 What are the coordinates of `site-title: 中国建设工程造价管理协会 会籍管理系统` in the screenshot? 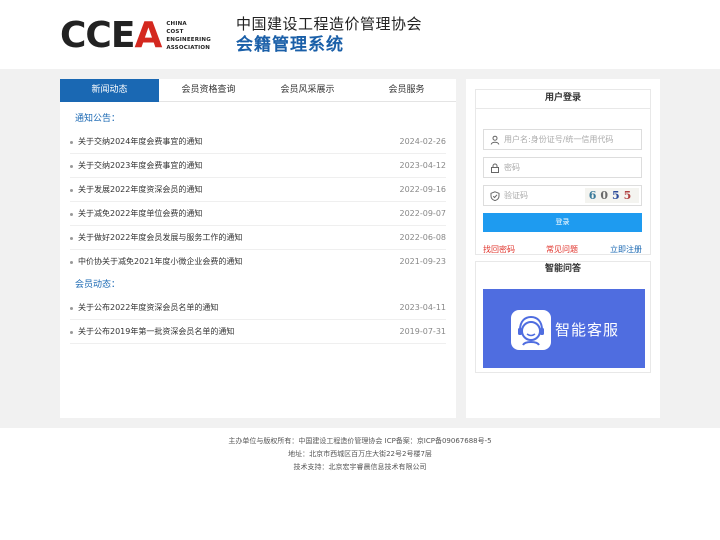 It's located at (329, 35).